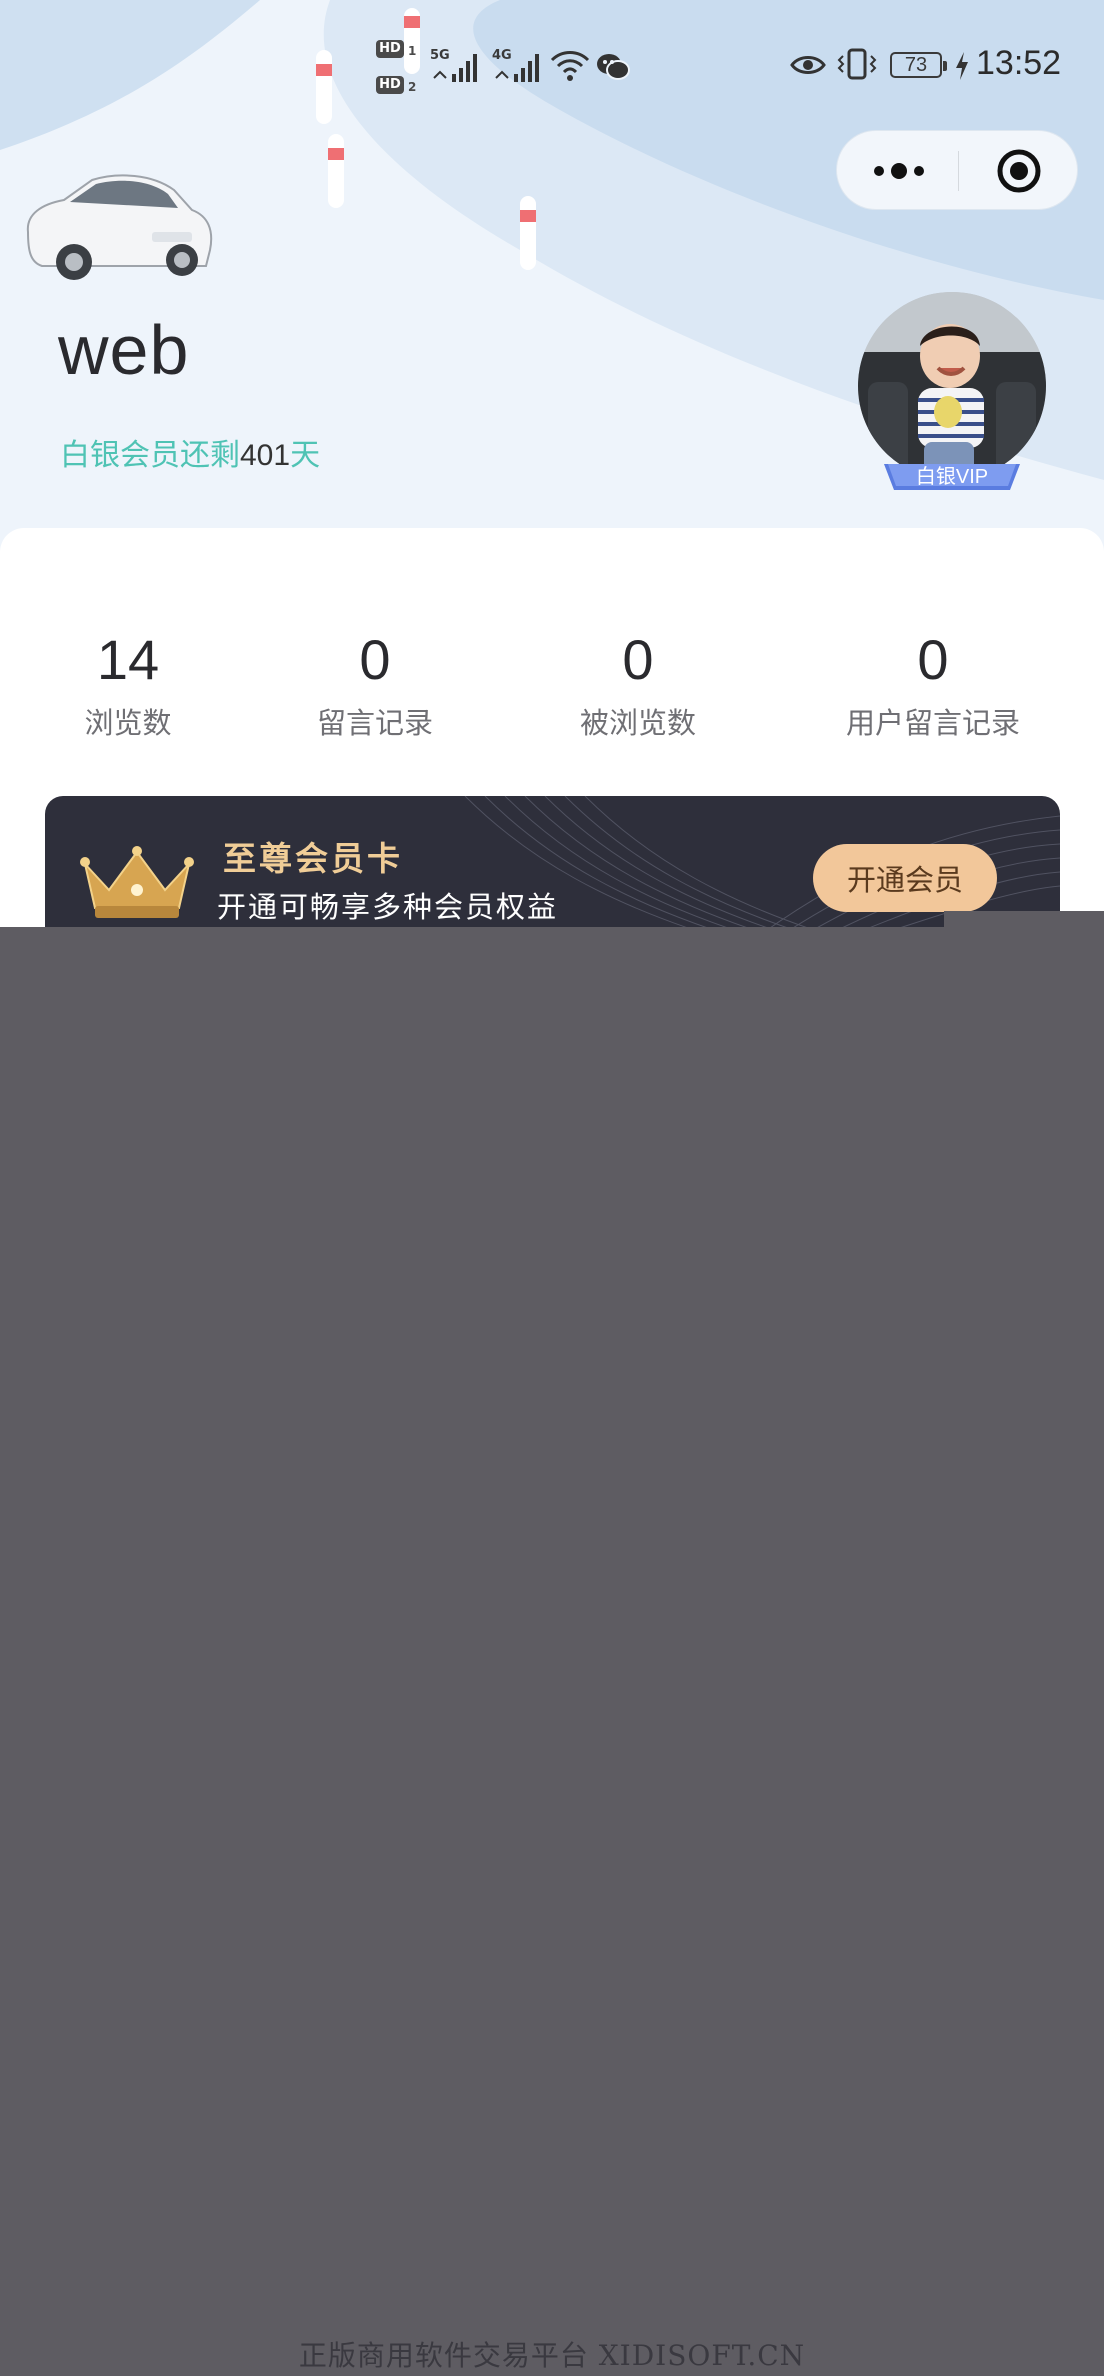 This screenshot has width=1104, height=2376. Describe the element at coordinates (455, 68) in the screenshot. I see `signal1-icon` at that location.